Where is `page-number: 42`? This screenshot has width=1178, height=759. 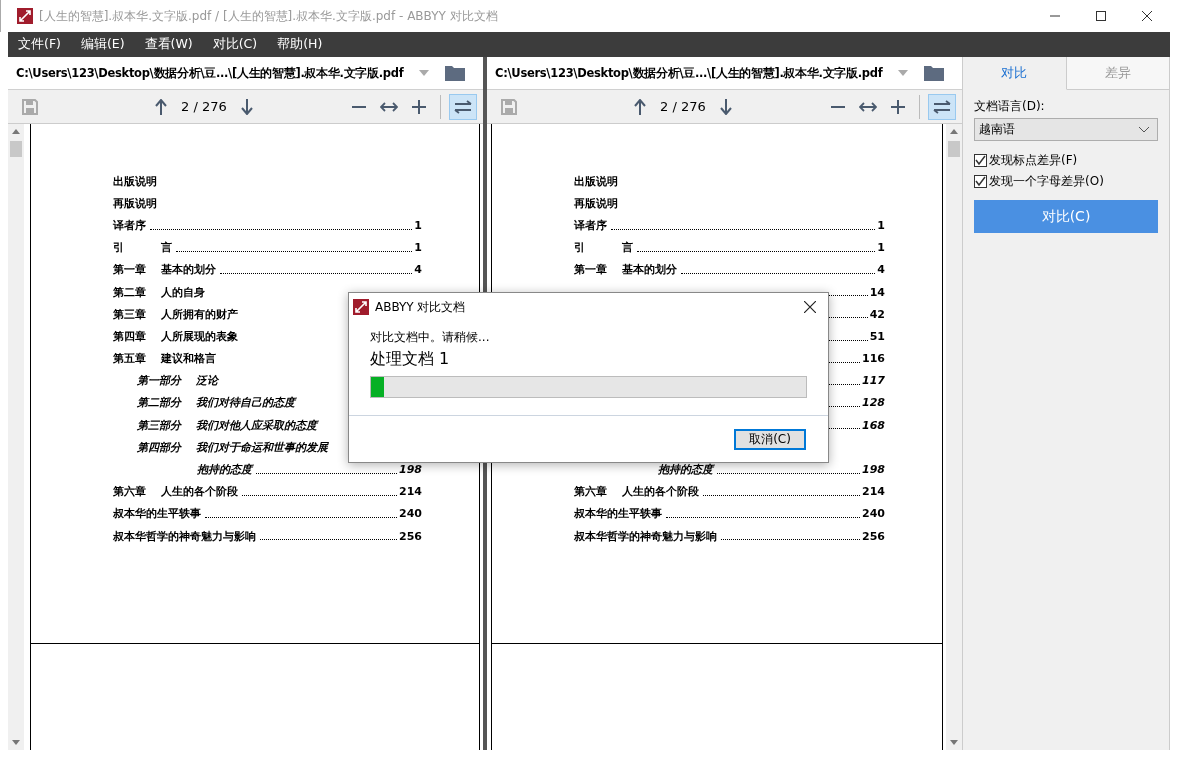
page-number: 42 is located at coordinates (877, 314).